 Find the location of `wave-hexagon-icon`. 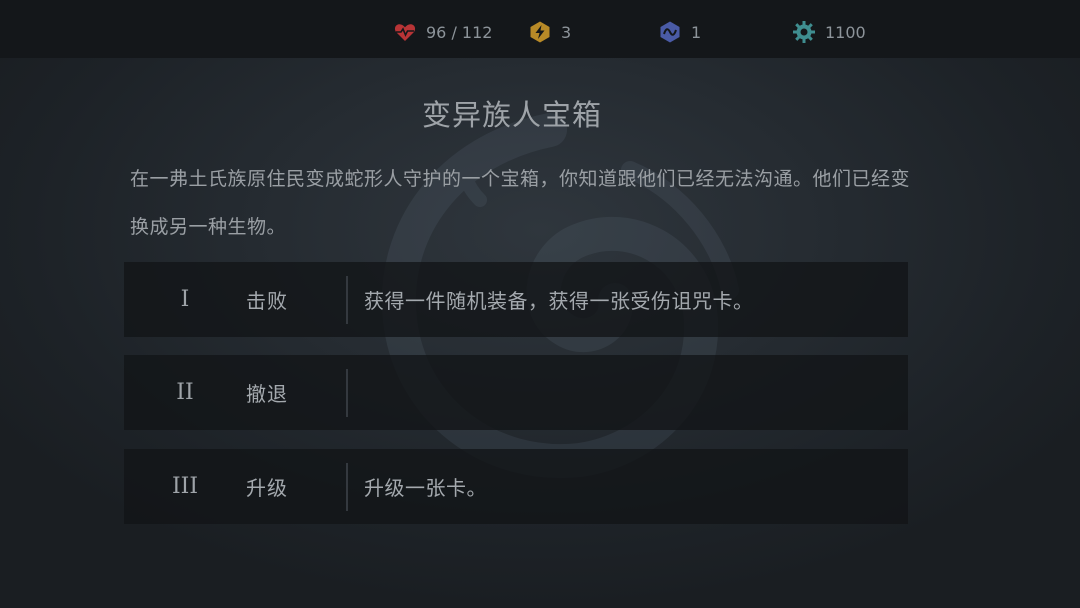

wave-hexagon-icon is located at coordinates (670, 32).